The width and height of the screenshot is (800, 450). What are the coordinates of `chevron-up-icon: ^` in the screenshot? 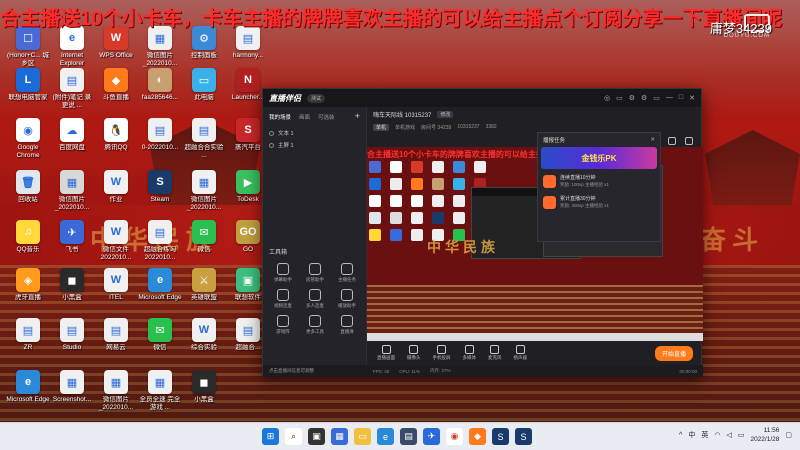 It's located at (680, 435).